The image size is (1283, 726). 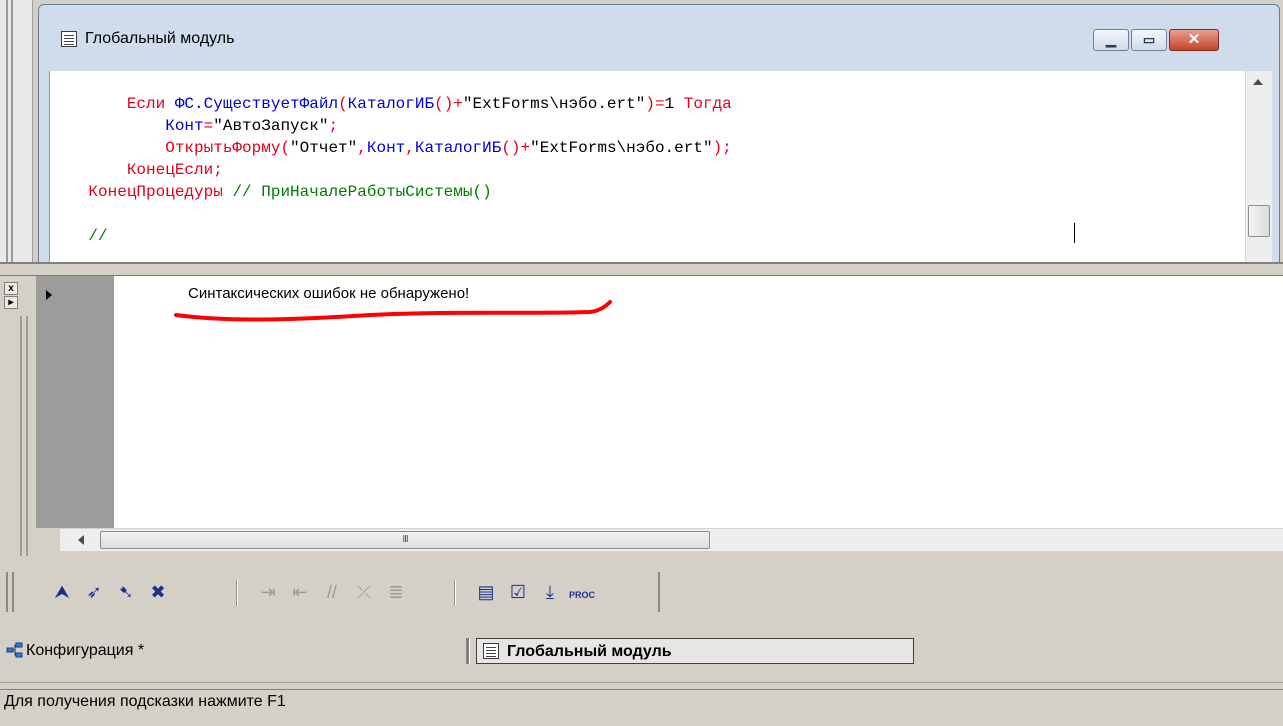 I want to click on procedures-icon: PROC, so click(x=581, y=595).